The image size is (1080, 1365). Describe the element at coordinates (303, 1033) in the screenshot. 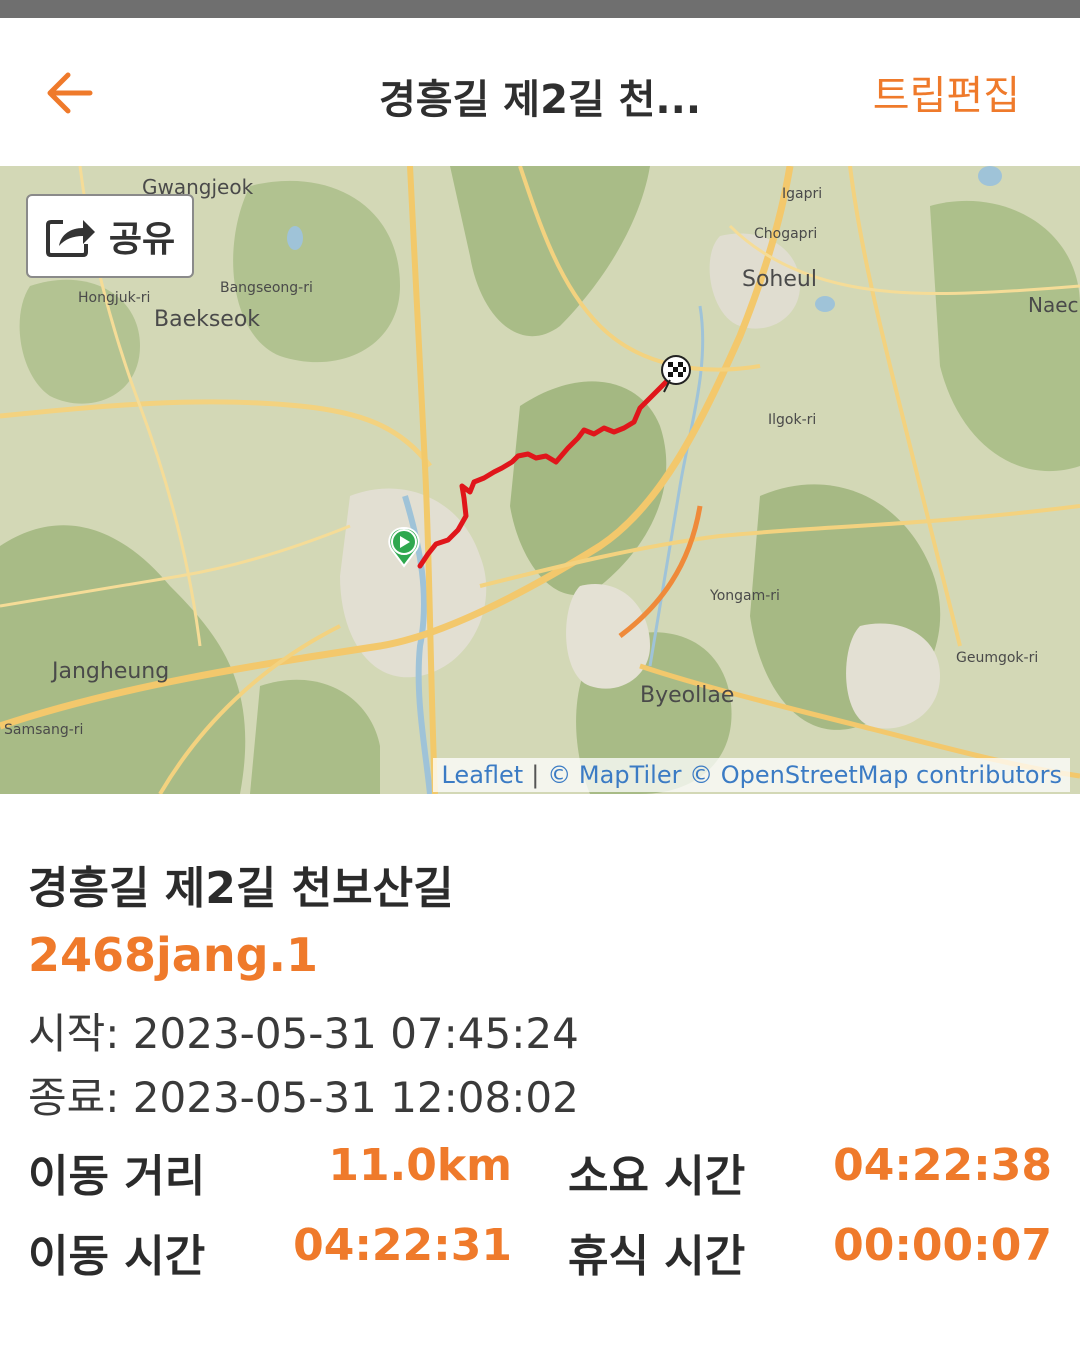

I see `start-time: 시작: 2023-05-31 07:45:24` at that location.